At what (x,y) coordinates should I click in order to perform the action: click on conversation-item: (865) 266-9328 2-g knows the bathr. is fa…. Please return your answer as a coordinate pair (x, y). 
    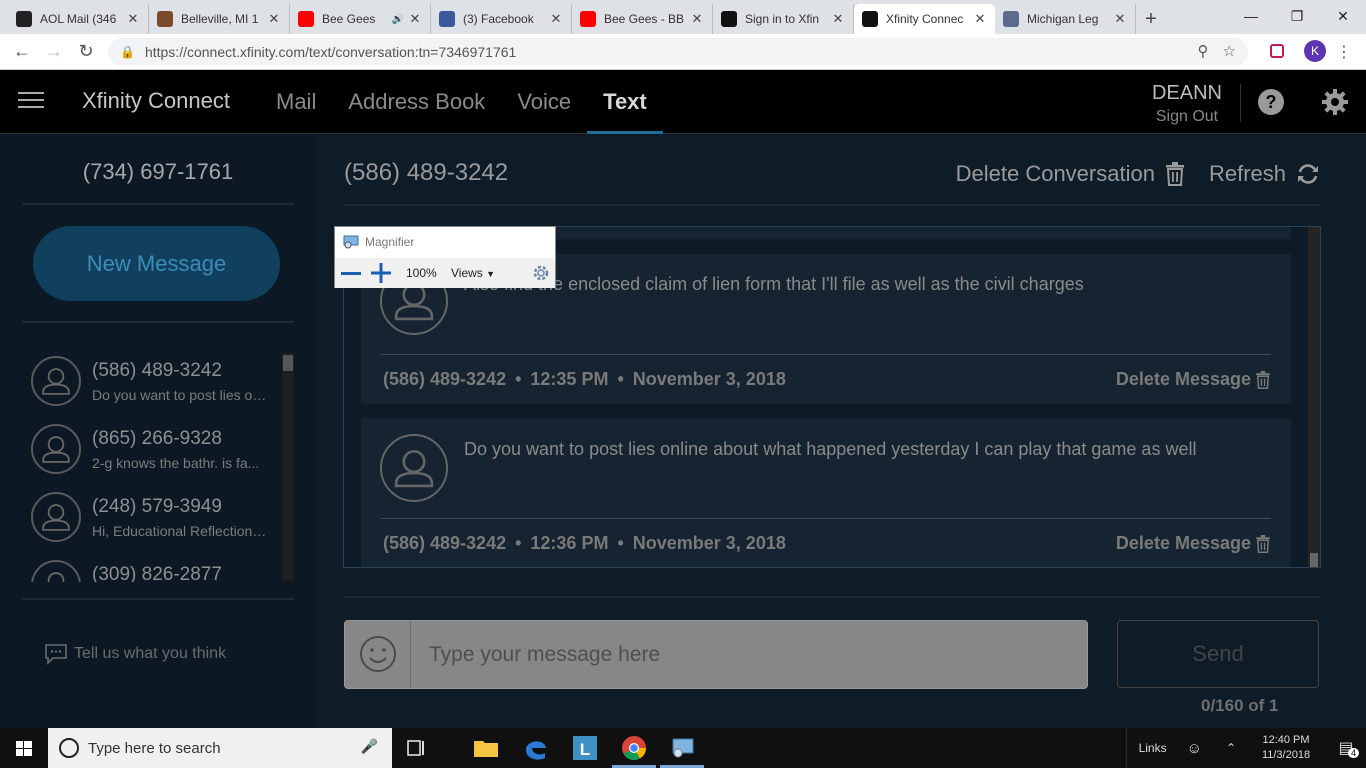
    Looking at the image, I should click on (158, 454).